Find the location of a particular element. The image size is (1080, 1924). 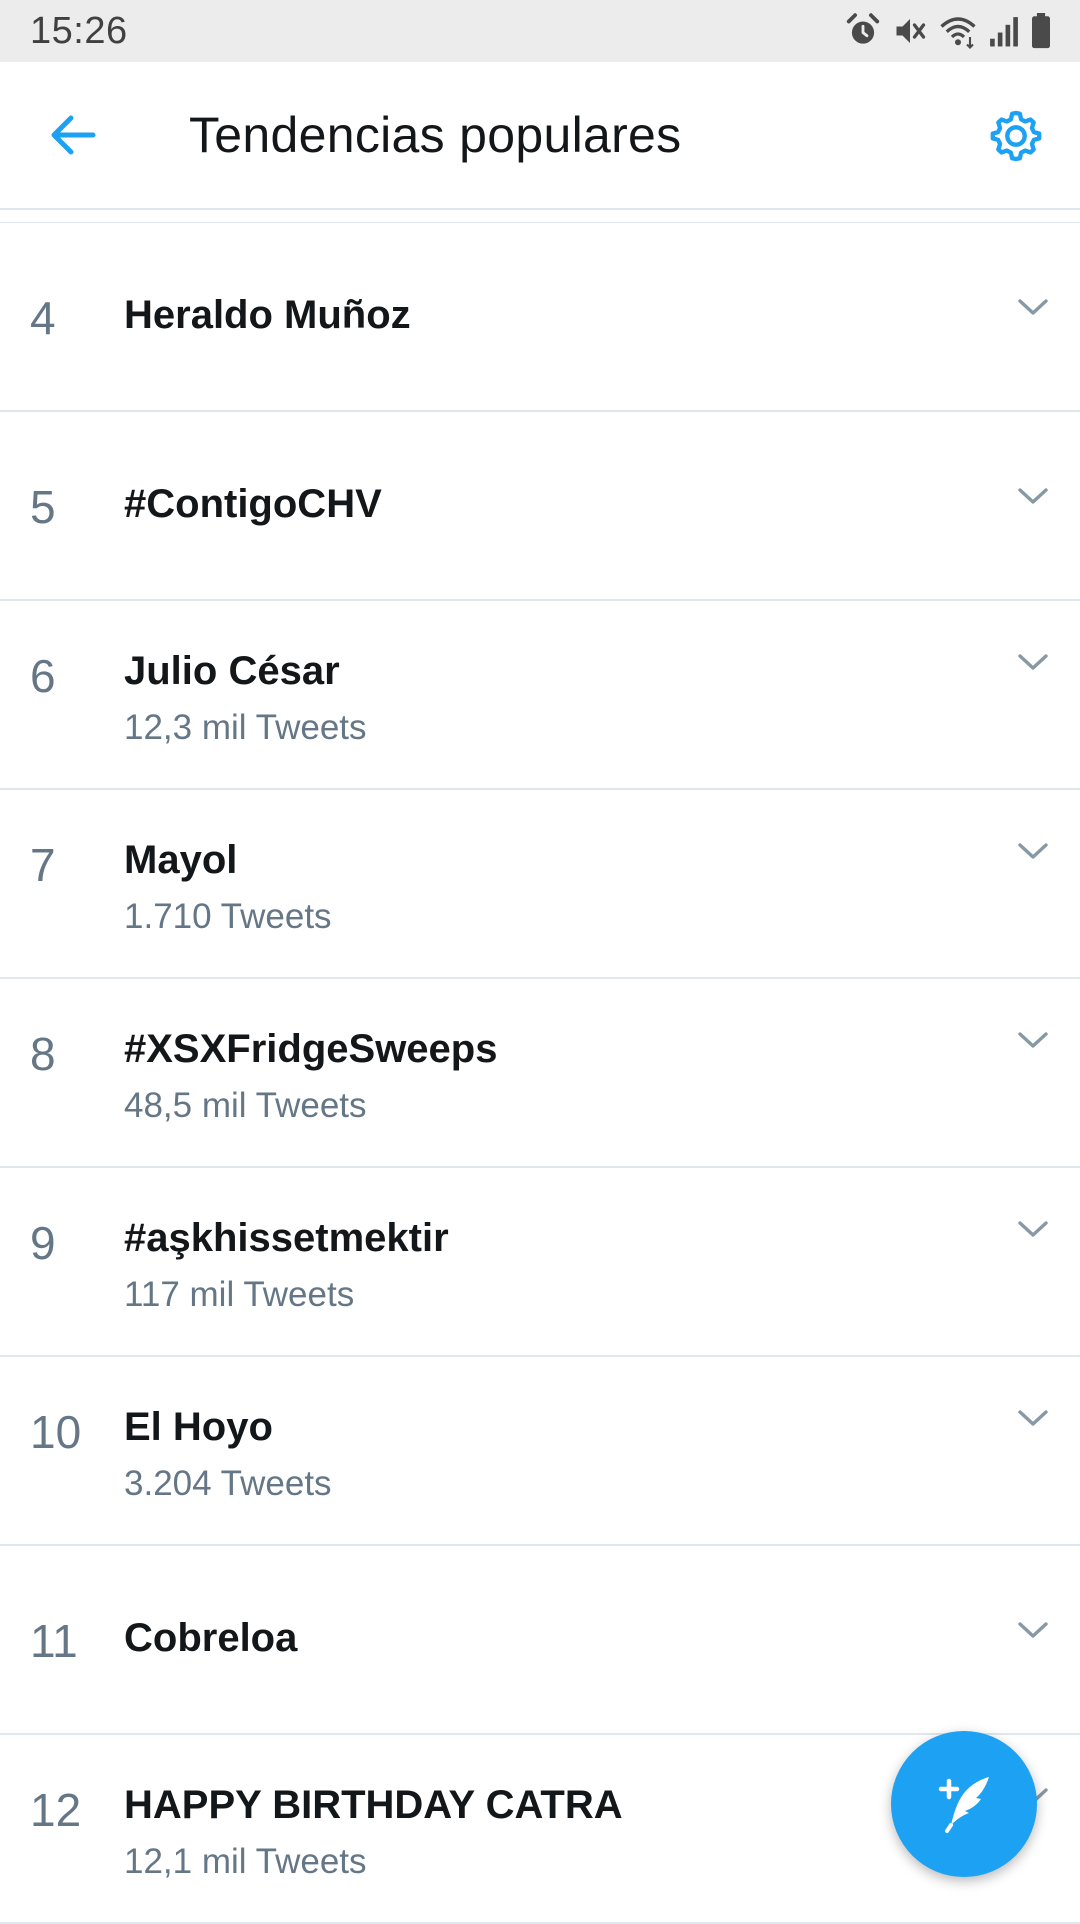

alarm-icon is located at coordinates (863, 31).